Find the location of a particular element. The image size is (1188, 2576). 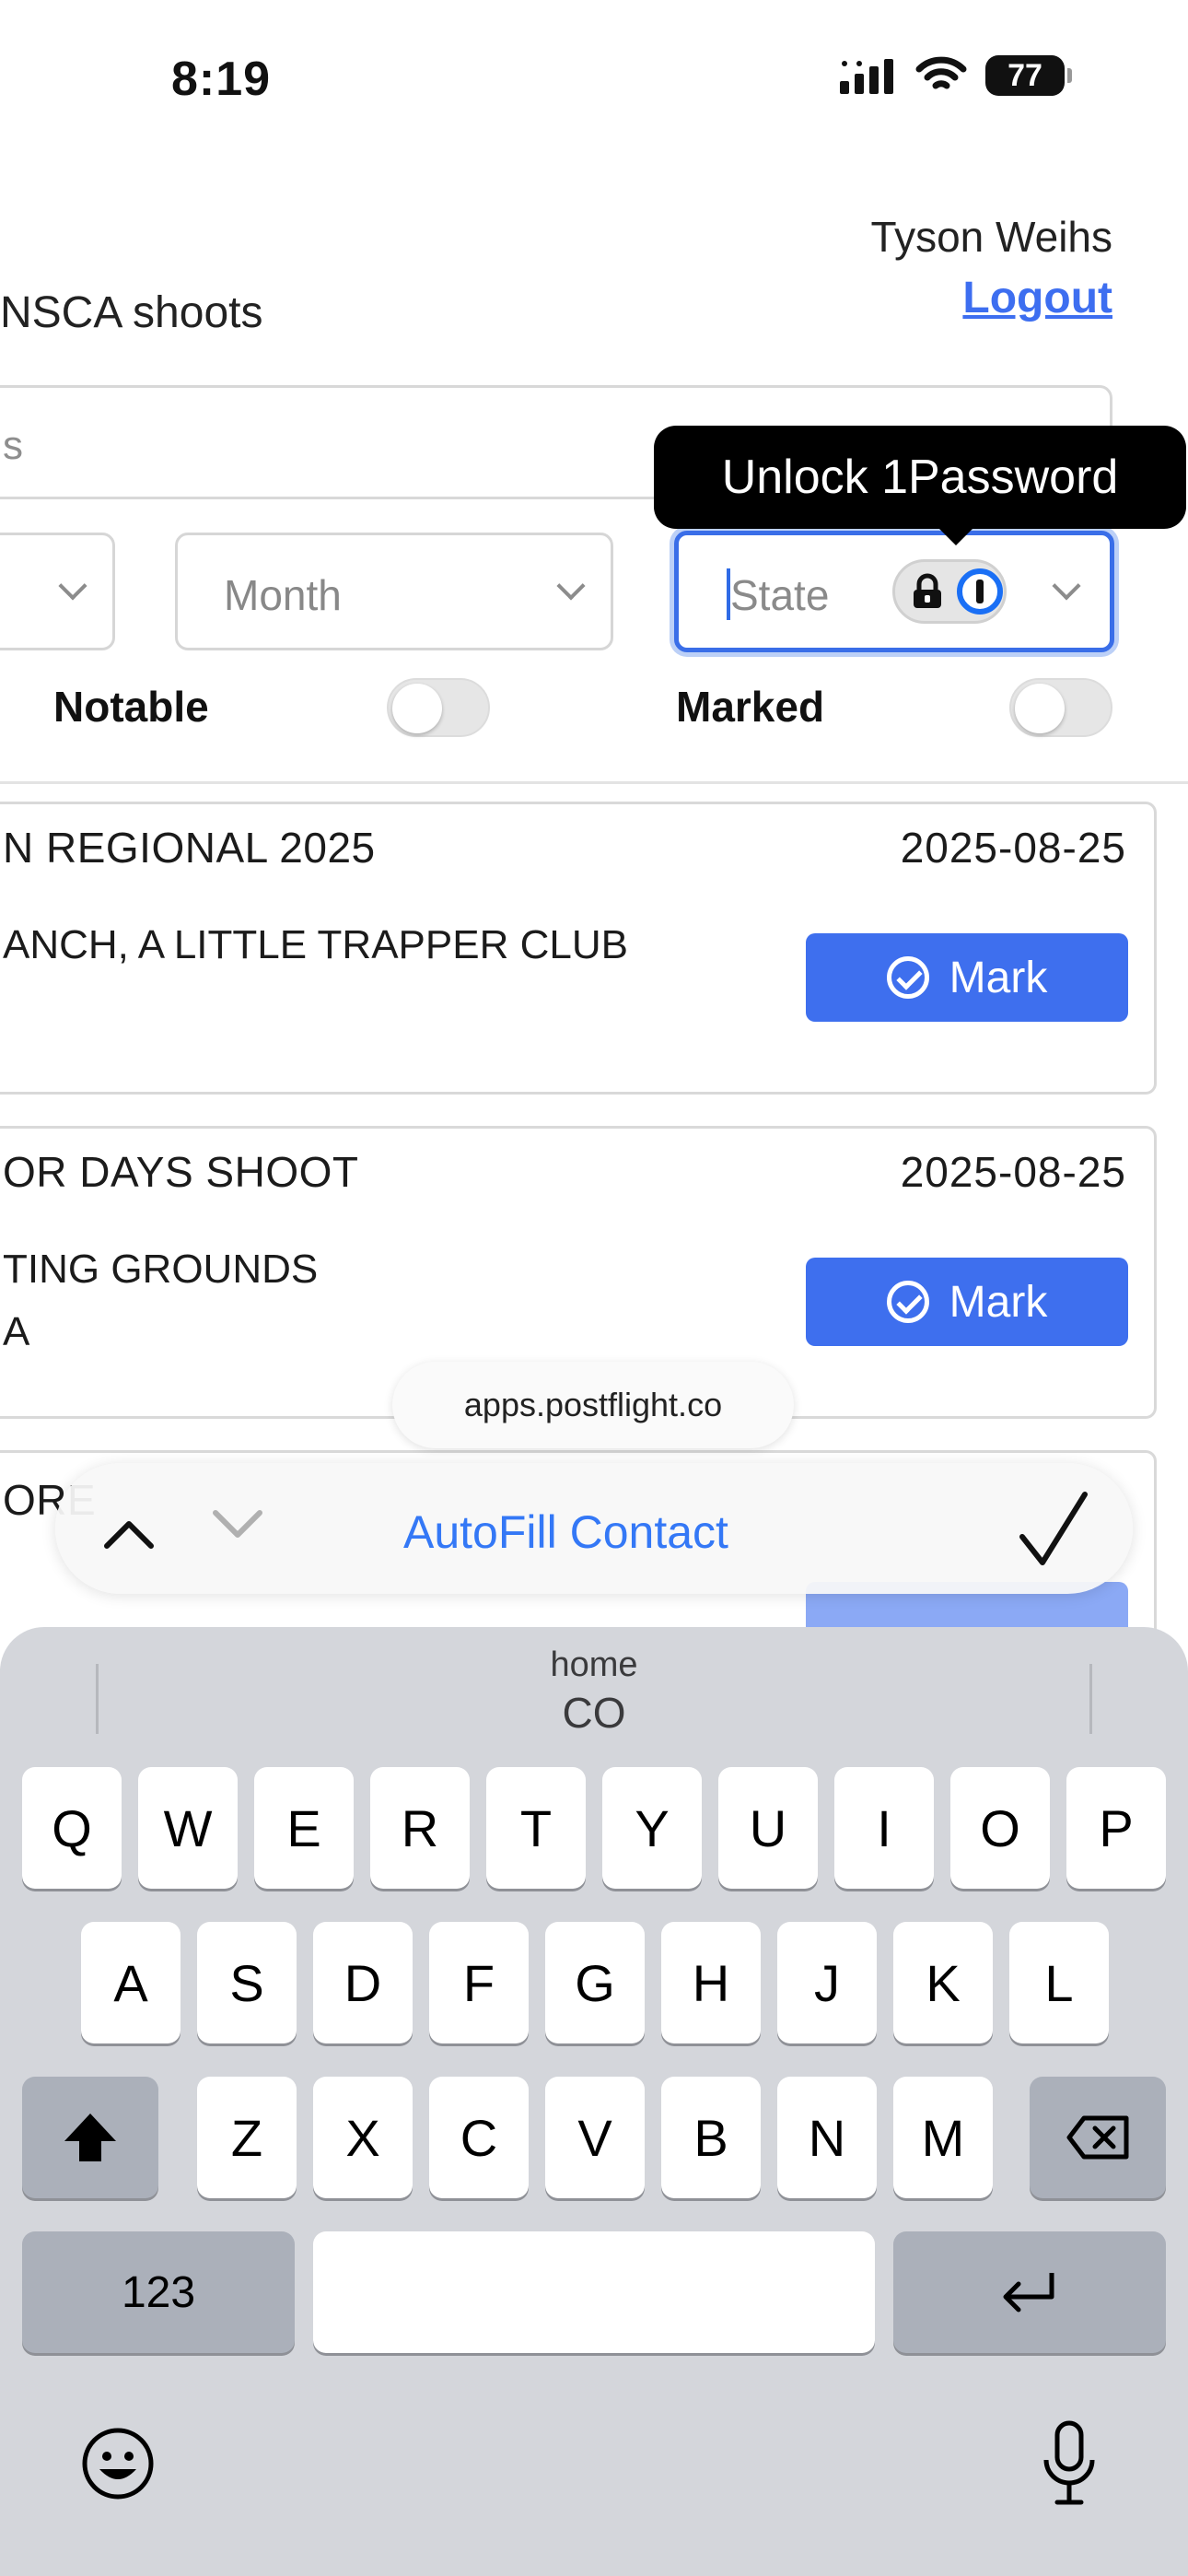

shift-icon is located at coordinates (90, 2137).